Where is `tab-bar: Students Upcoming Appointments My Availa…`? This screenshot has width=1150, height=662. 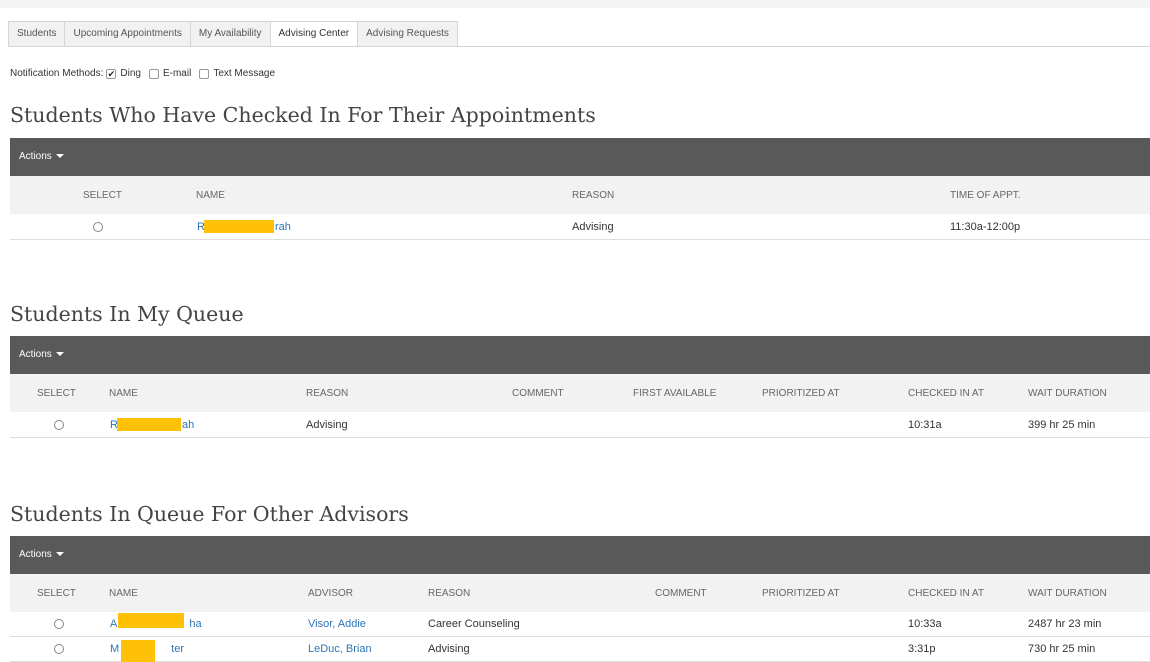 tab-bar: Students Upcoming Appointments My Availa… is located at coordinates (233, 34).